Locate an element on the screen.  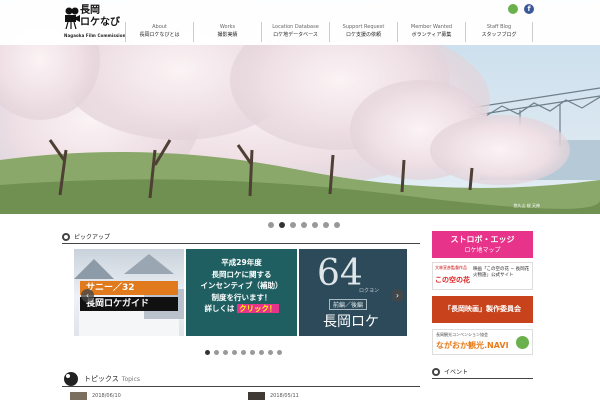
logo-text-line1: 長岡 is located at coordinates (90, 10).